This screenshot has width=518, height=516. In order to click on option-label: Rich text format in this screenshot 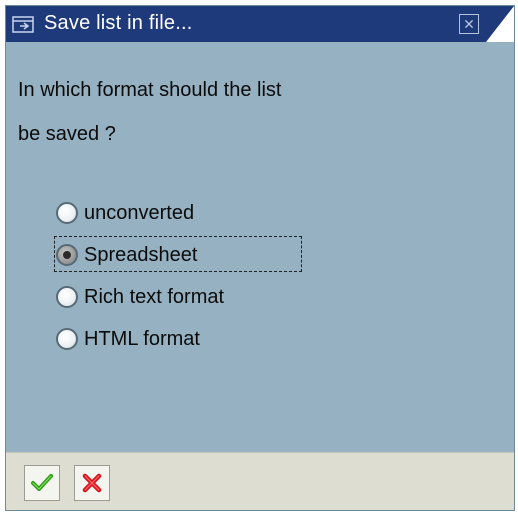, I will do `click(154, 296)`.